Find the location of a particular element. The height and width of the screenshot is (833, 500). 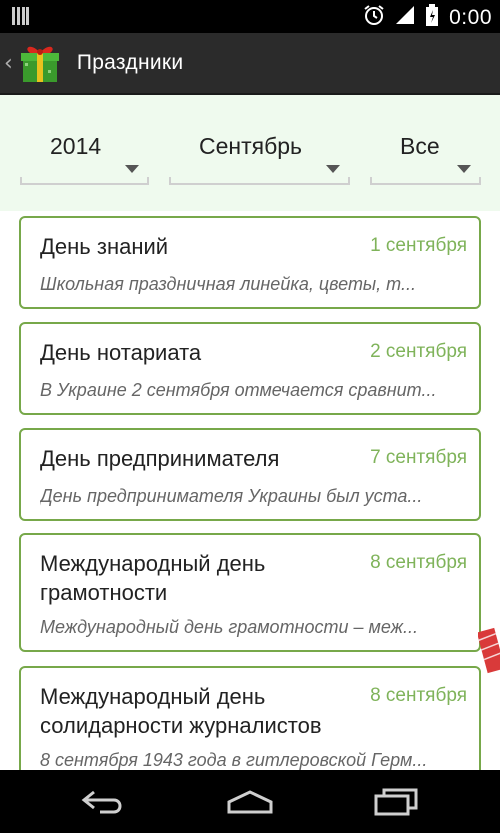

category-spinner: Все is located at coordinates (425, 154).